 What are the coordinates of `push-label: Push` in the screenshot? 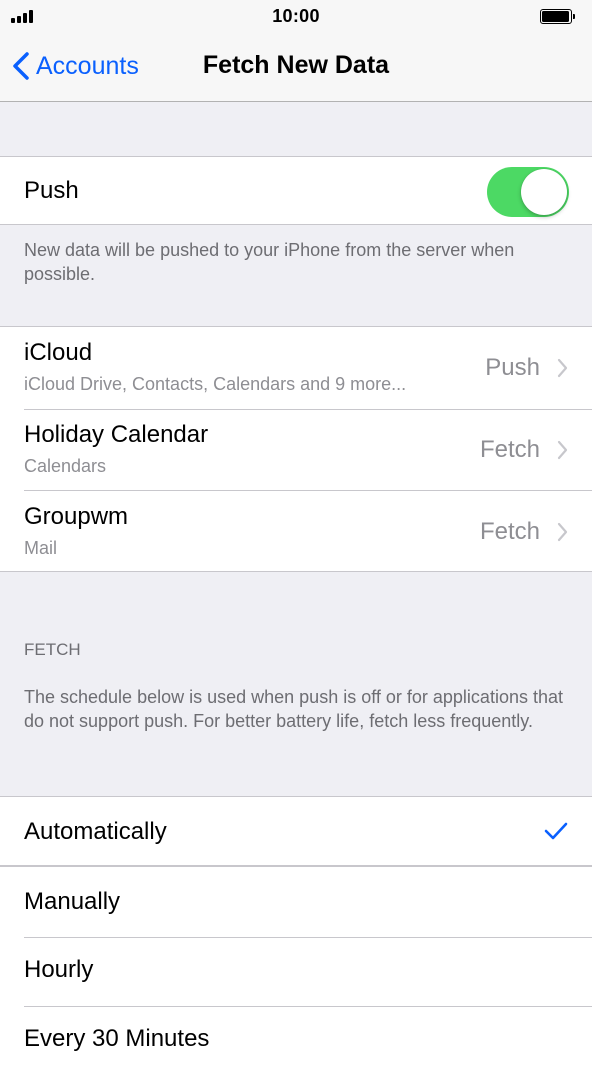 It's located at (51, 190).